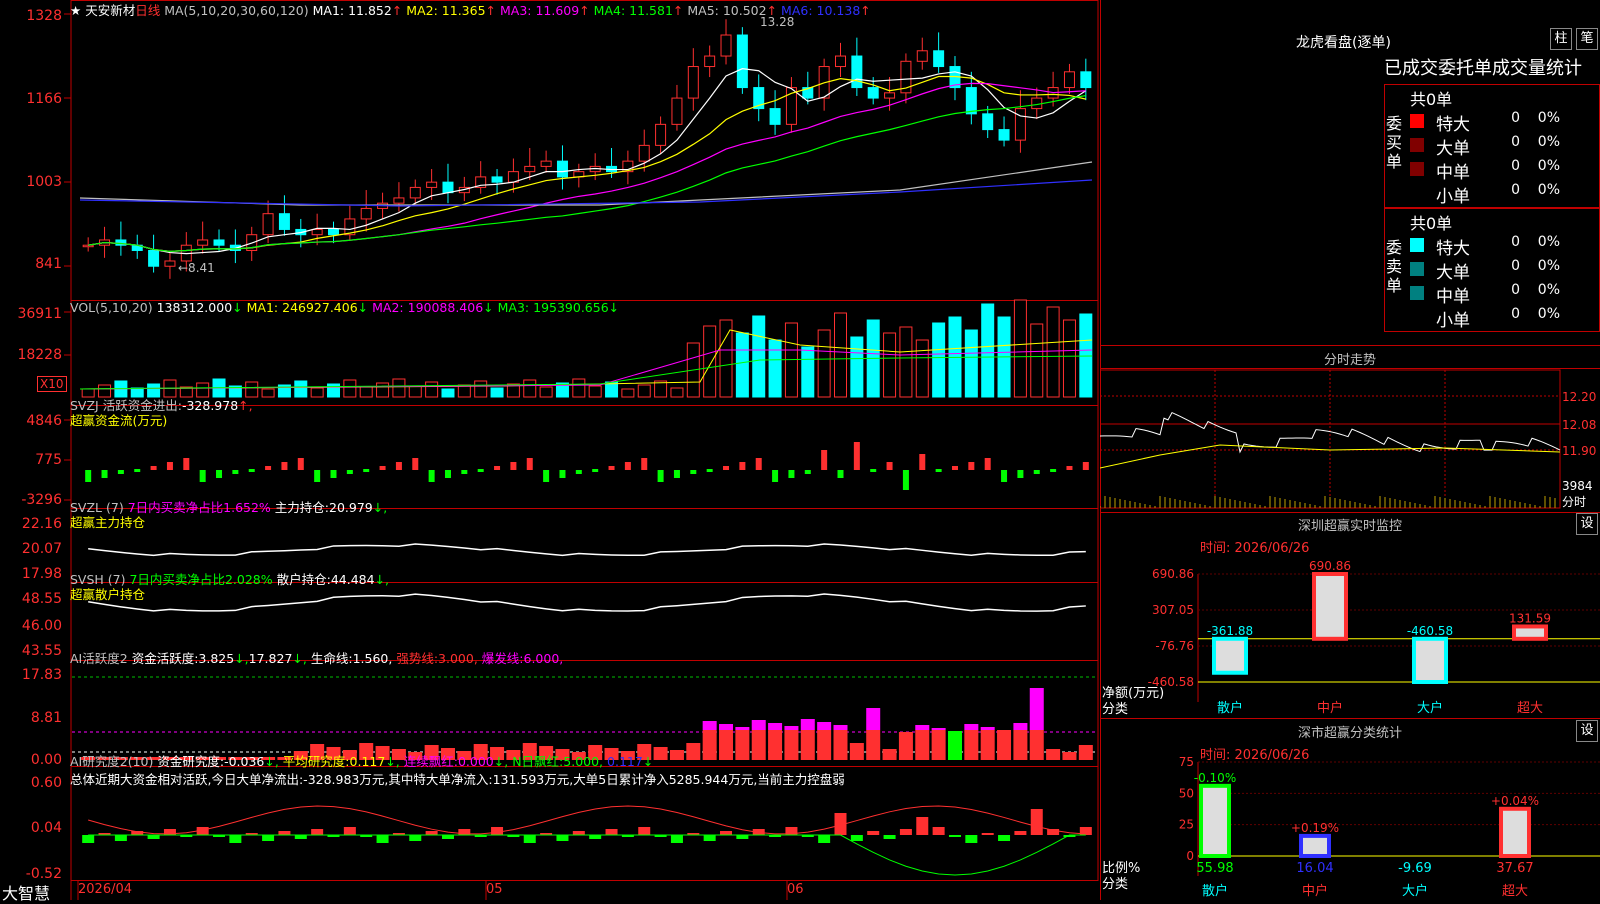 This screenshot has width=1600, height=904. I want to click on ma20-line, so click(587, 167).